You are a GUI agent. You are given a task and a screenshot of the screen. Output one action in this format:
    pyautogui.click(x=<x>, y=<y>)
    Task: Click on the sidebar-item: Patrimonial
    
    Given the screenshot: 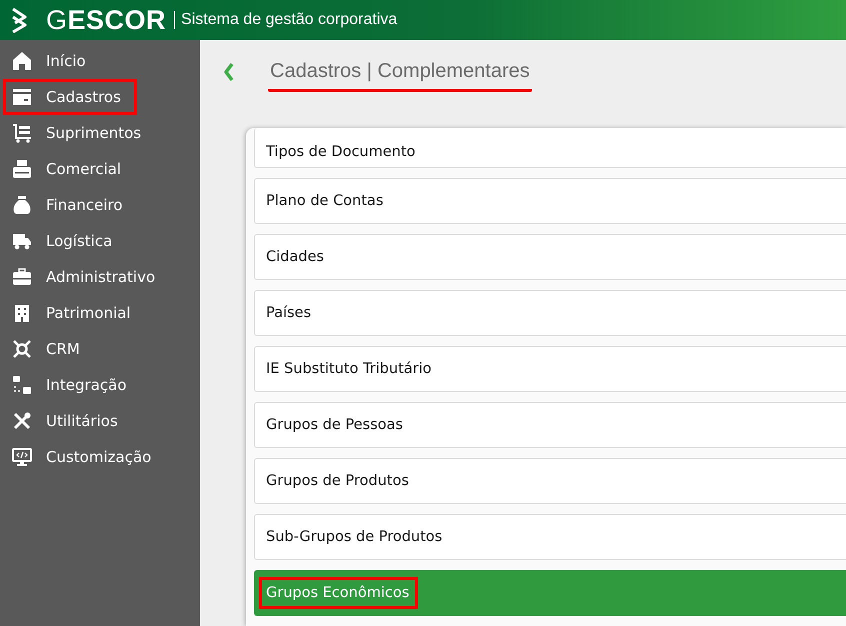 What is the action you would take?
    pyautogui.click(x=71, y=313)
    